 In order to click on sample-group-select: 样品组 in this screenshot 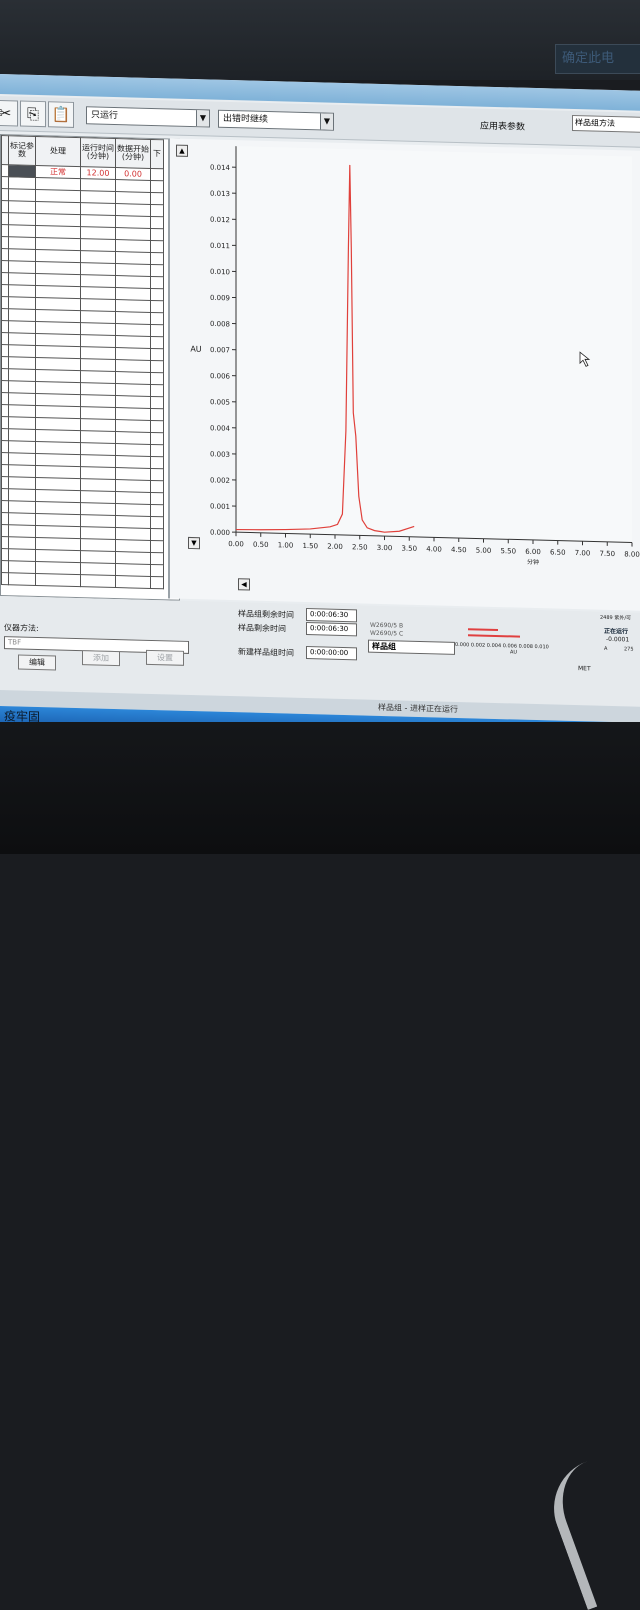, I will do `click(411, 647)`.